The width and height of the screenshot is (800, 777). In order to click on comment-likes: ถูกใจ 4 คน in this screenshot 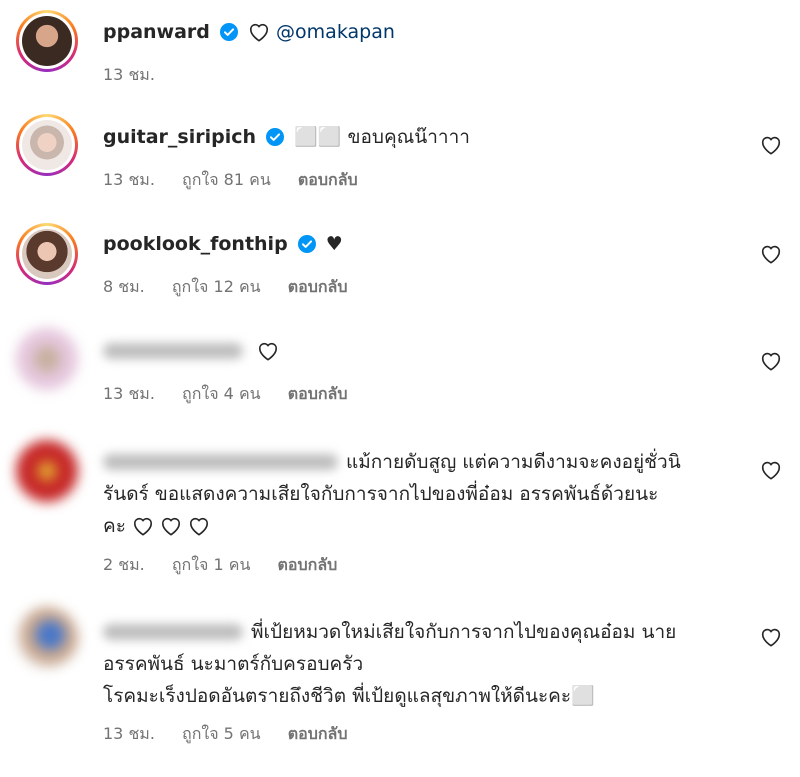, I will do `click(221, 393)`.